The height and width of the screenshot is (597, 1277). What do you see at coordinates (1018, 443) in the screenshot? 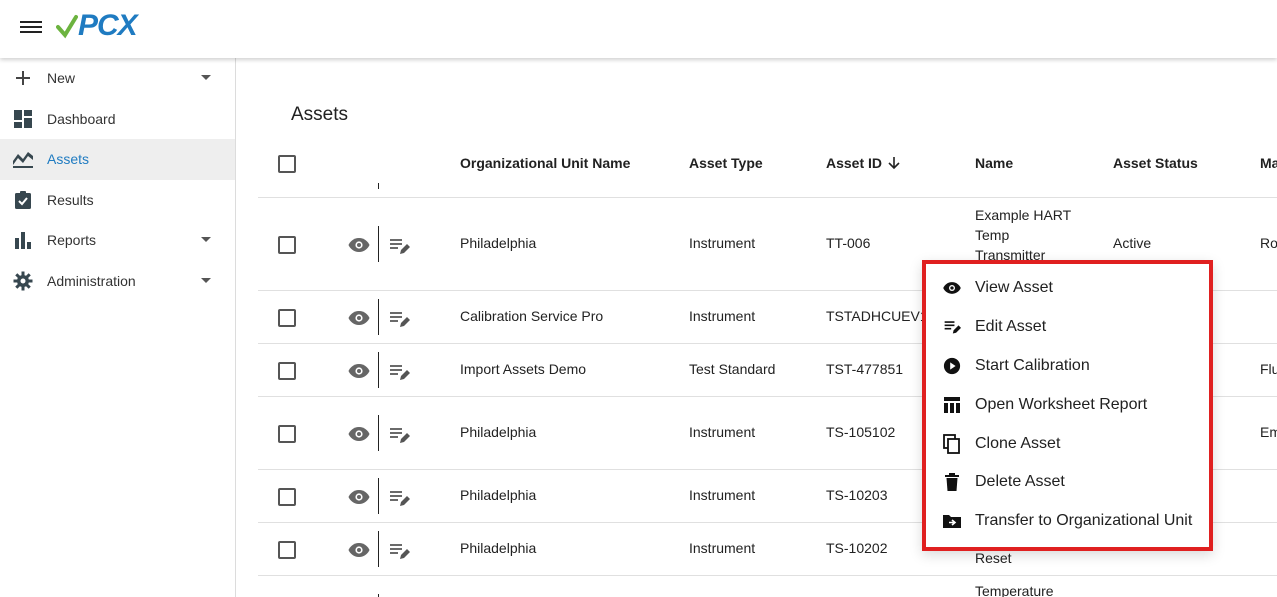
I see `menu-item-label: Clone Asset` at bounding box center [1018, 443].